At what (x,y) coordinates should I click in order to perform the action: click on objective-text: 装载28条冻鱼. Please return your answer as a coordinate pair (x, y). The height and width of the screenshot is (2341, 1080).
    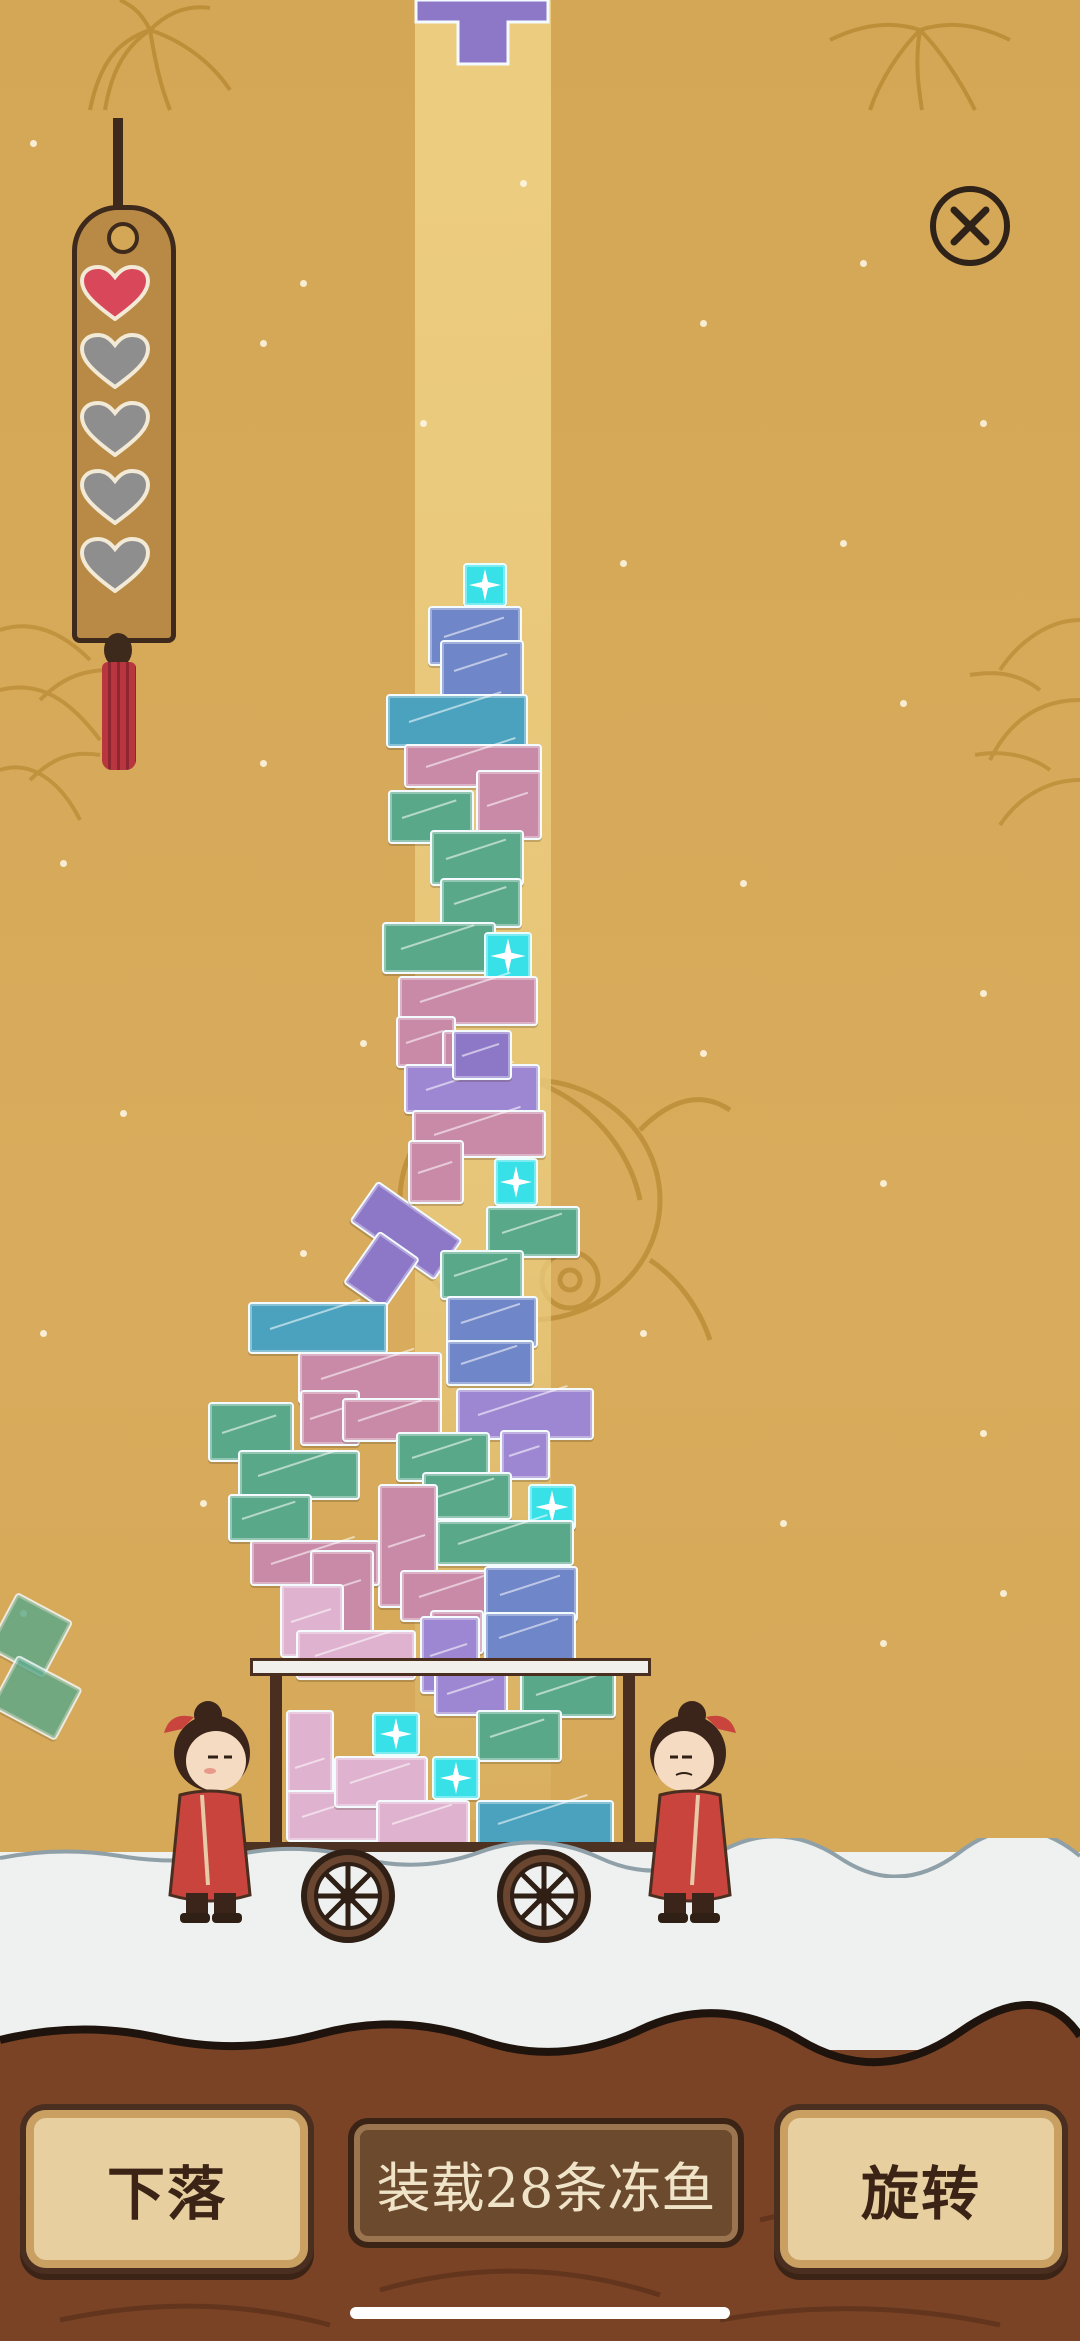
    Looking at the image, I should click on (546, 2188).